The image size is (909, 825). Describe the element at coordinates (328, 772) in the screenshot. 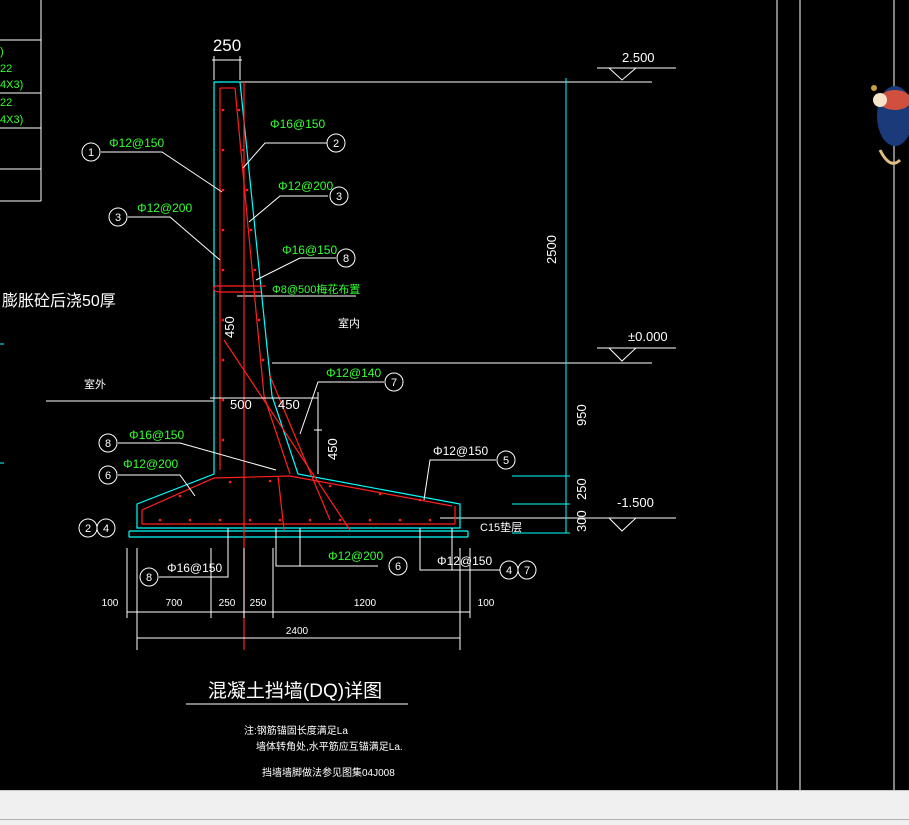

I see `note-line: 挡墙墙脚做法参见图集04J008` at that location.